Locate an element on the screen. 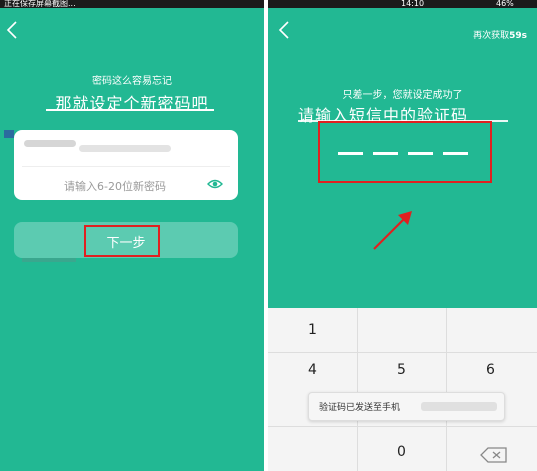 This screenshot has height=471, width=537. key-1: 1 is located at coordinates (312, 330).